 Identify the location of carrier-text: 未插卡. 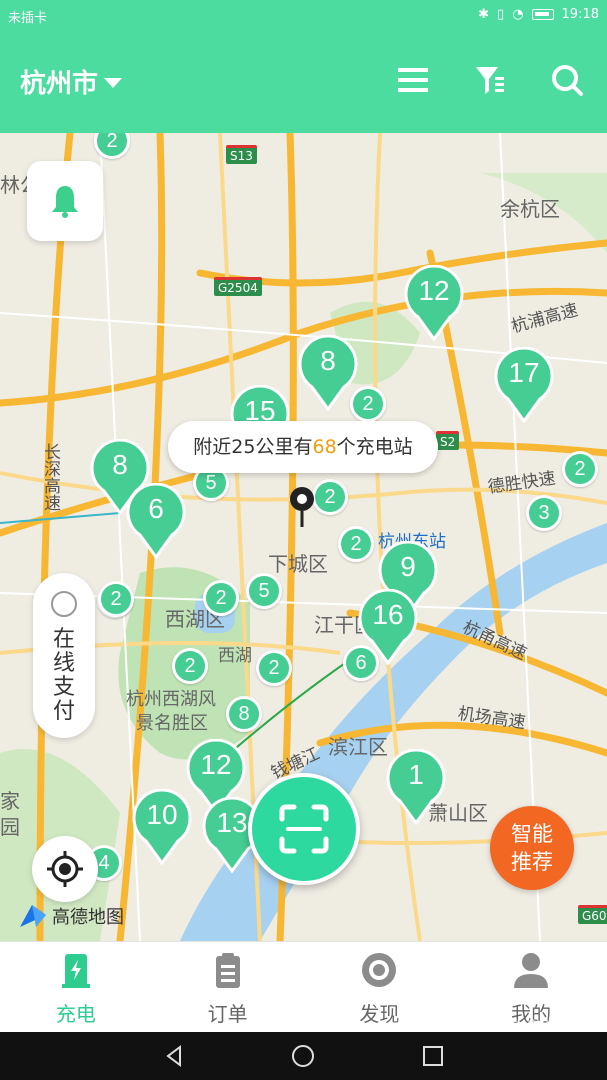
(28, 18).